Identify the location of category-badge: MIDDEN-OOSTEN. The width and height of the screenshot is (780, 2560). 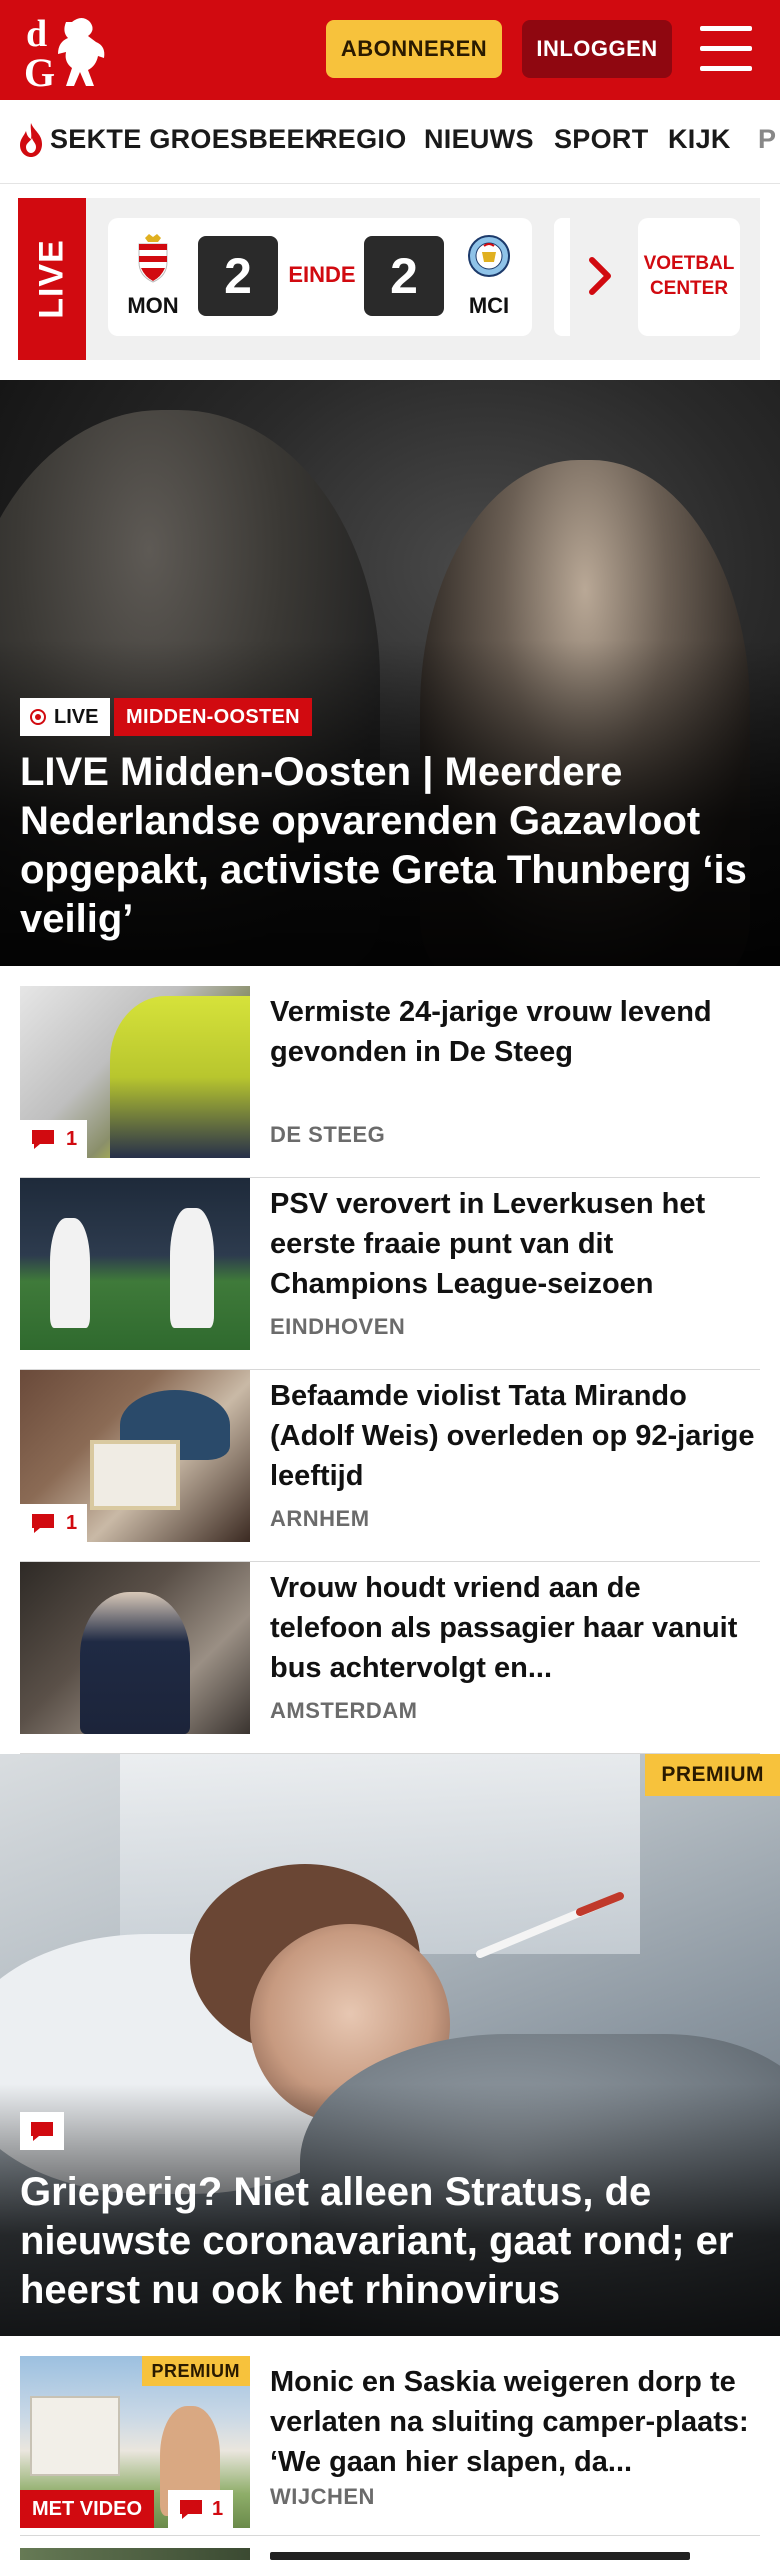
(213, 717).